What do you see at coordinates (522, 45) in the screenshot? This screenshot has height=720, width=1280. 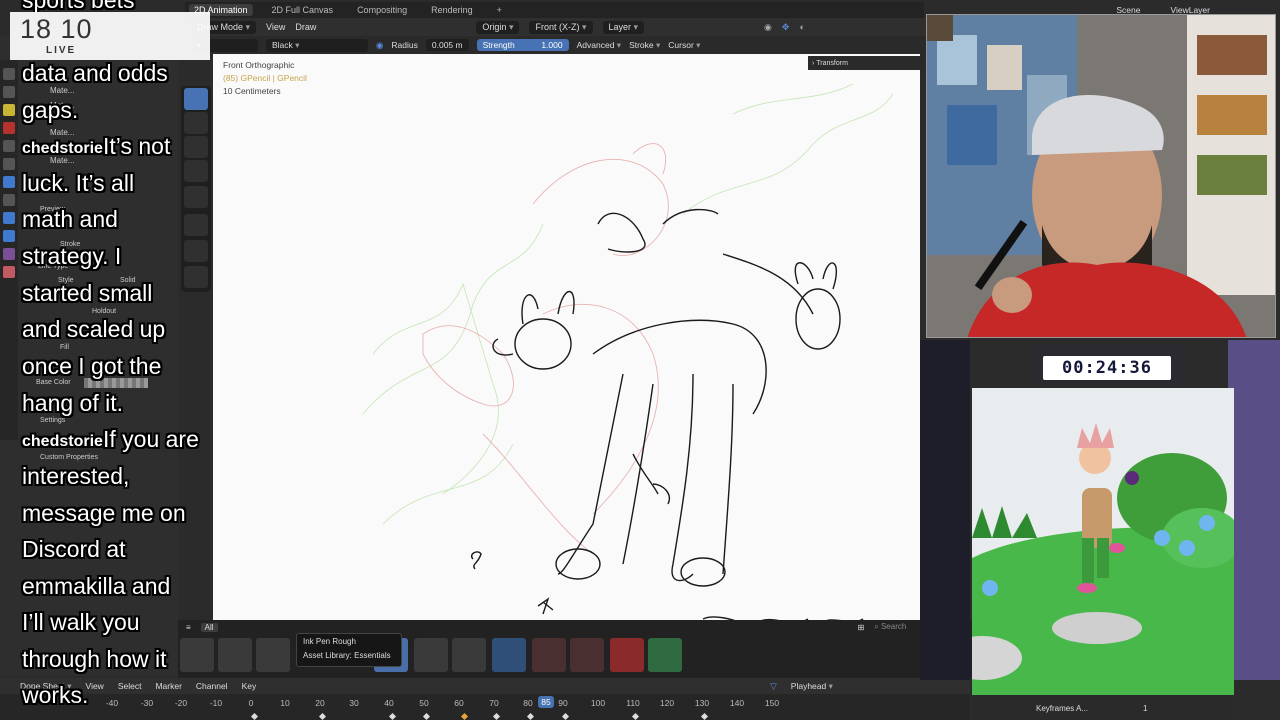 I see `strength-field: Strength 1.000` at bounding box center [522, 45].